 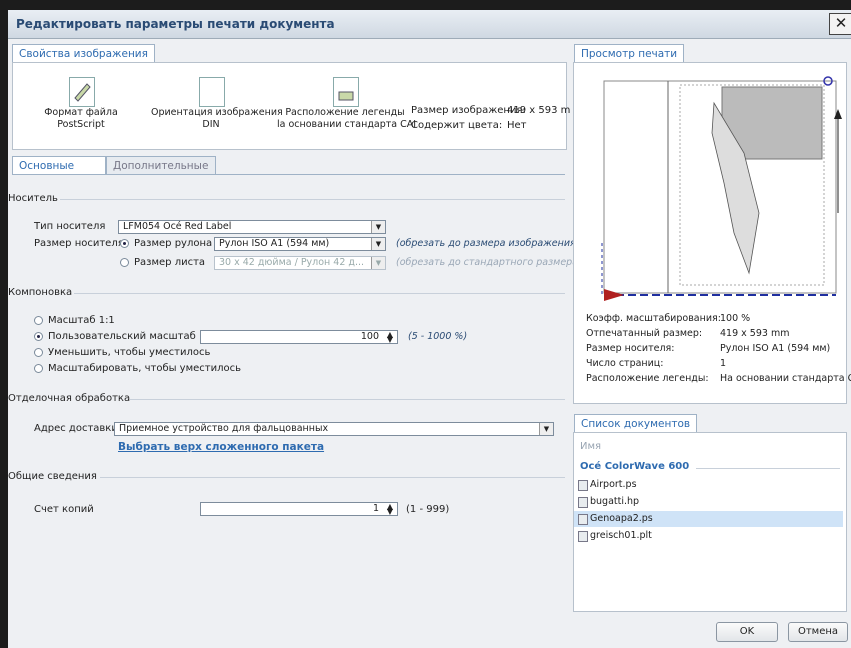 What do you see at coordinates (629, 53) in the screenshot?
I see `tab-print-preview: Просмотр печати` at bounding box center [629, 53].